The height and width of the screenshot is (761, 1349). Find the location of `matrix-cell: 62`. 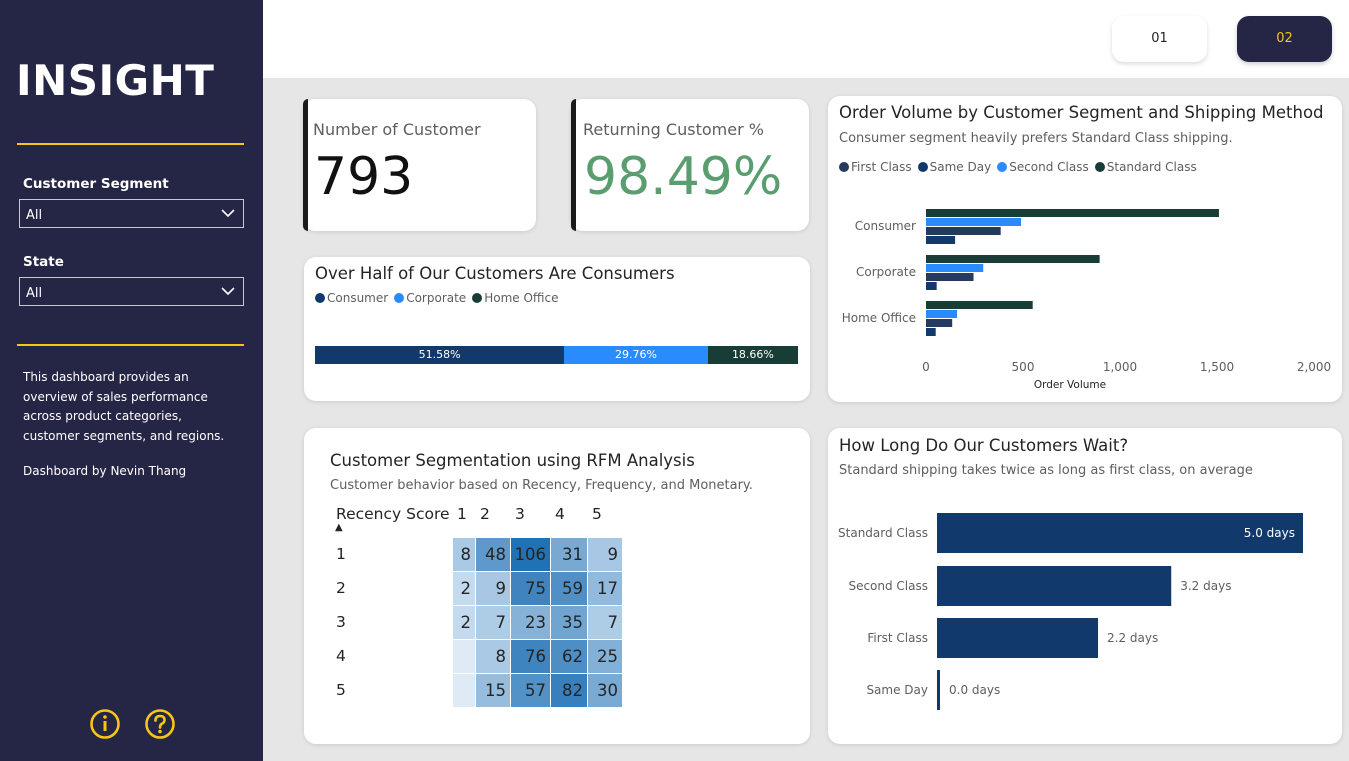

matrix-cell: 62 is located at coordinates (569, 656).